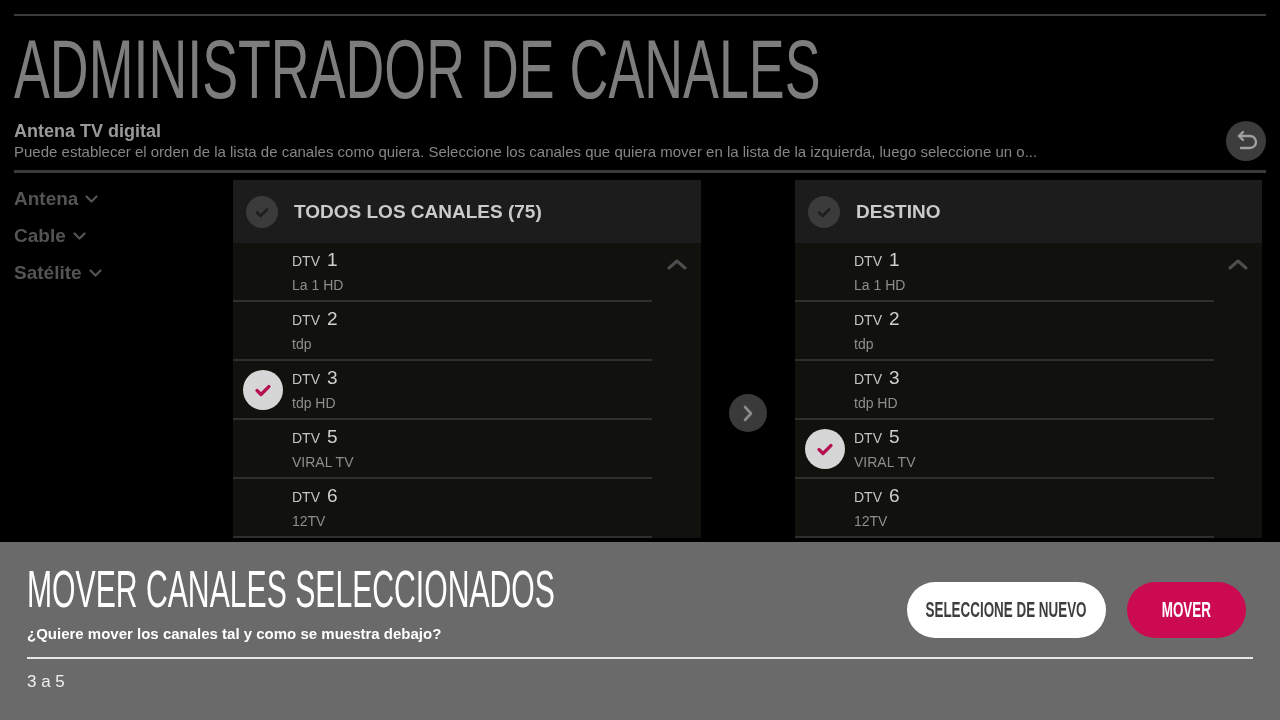 This screenshot has width=1280, height=720. I want to click on chevron-right-icon, so click(748, 413).